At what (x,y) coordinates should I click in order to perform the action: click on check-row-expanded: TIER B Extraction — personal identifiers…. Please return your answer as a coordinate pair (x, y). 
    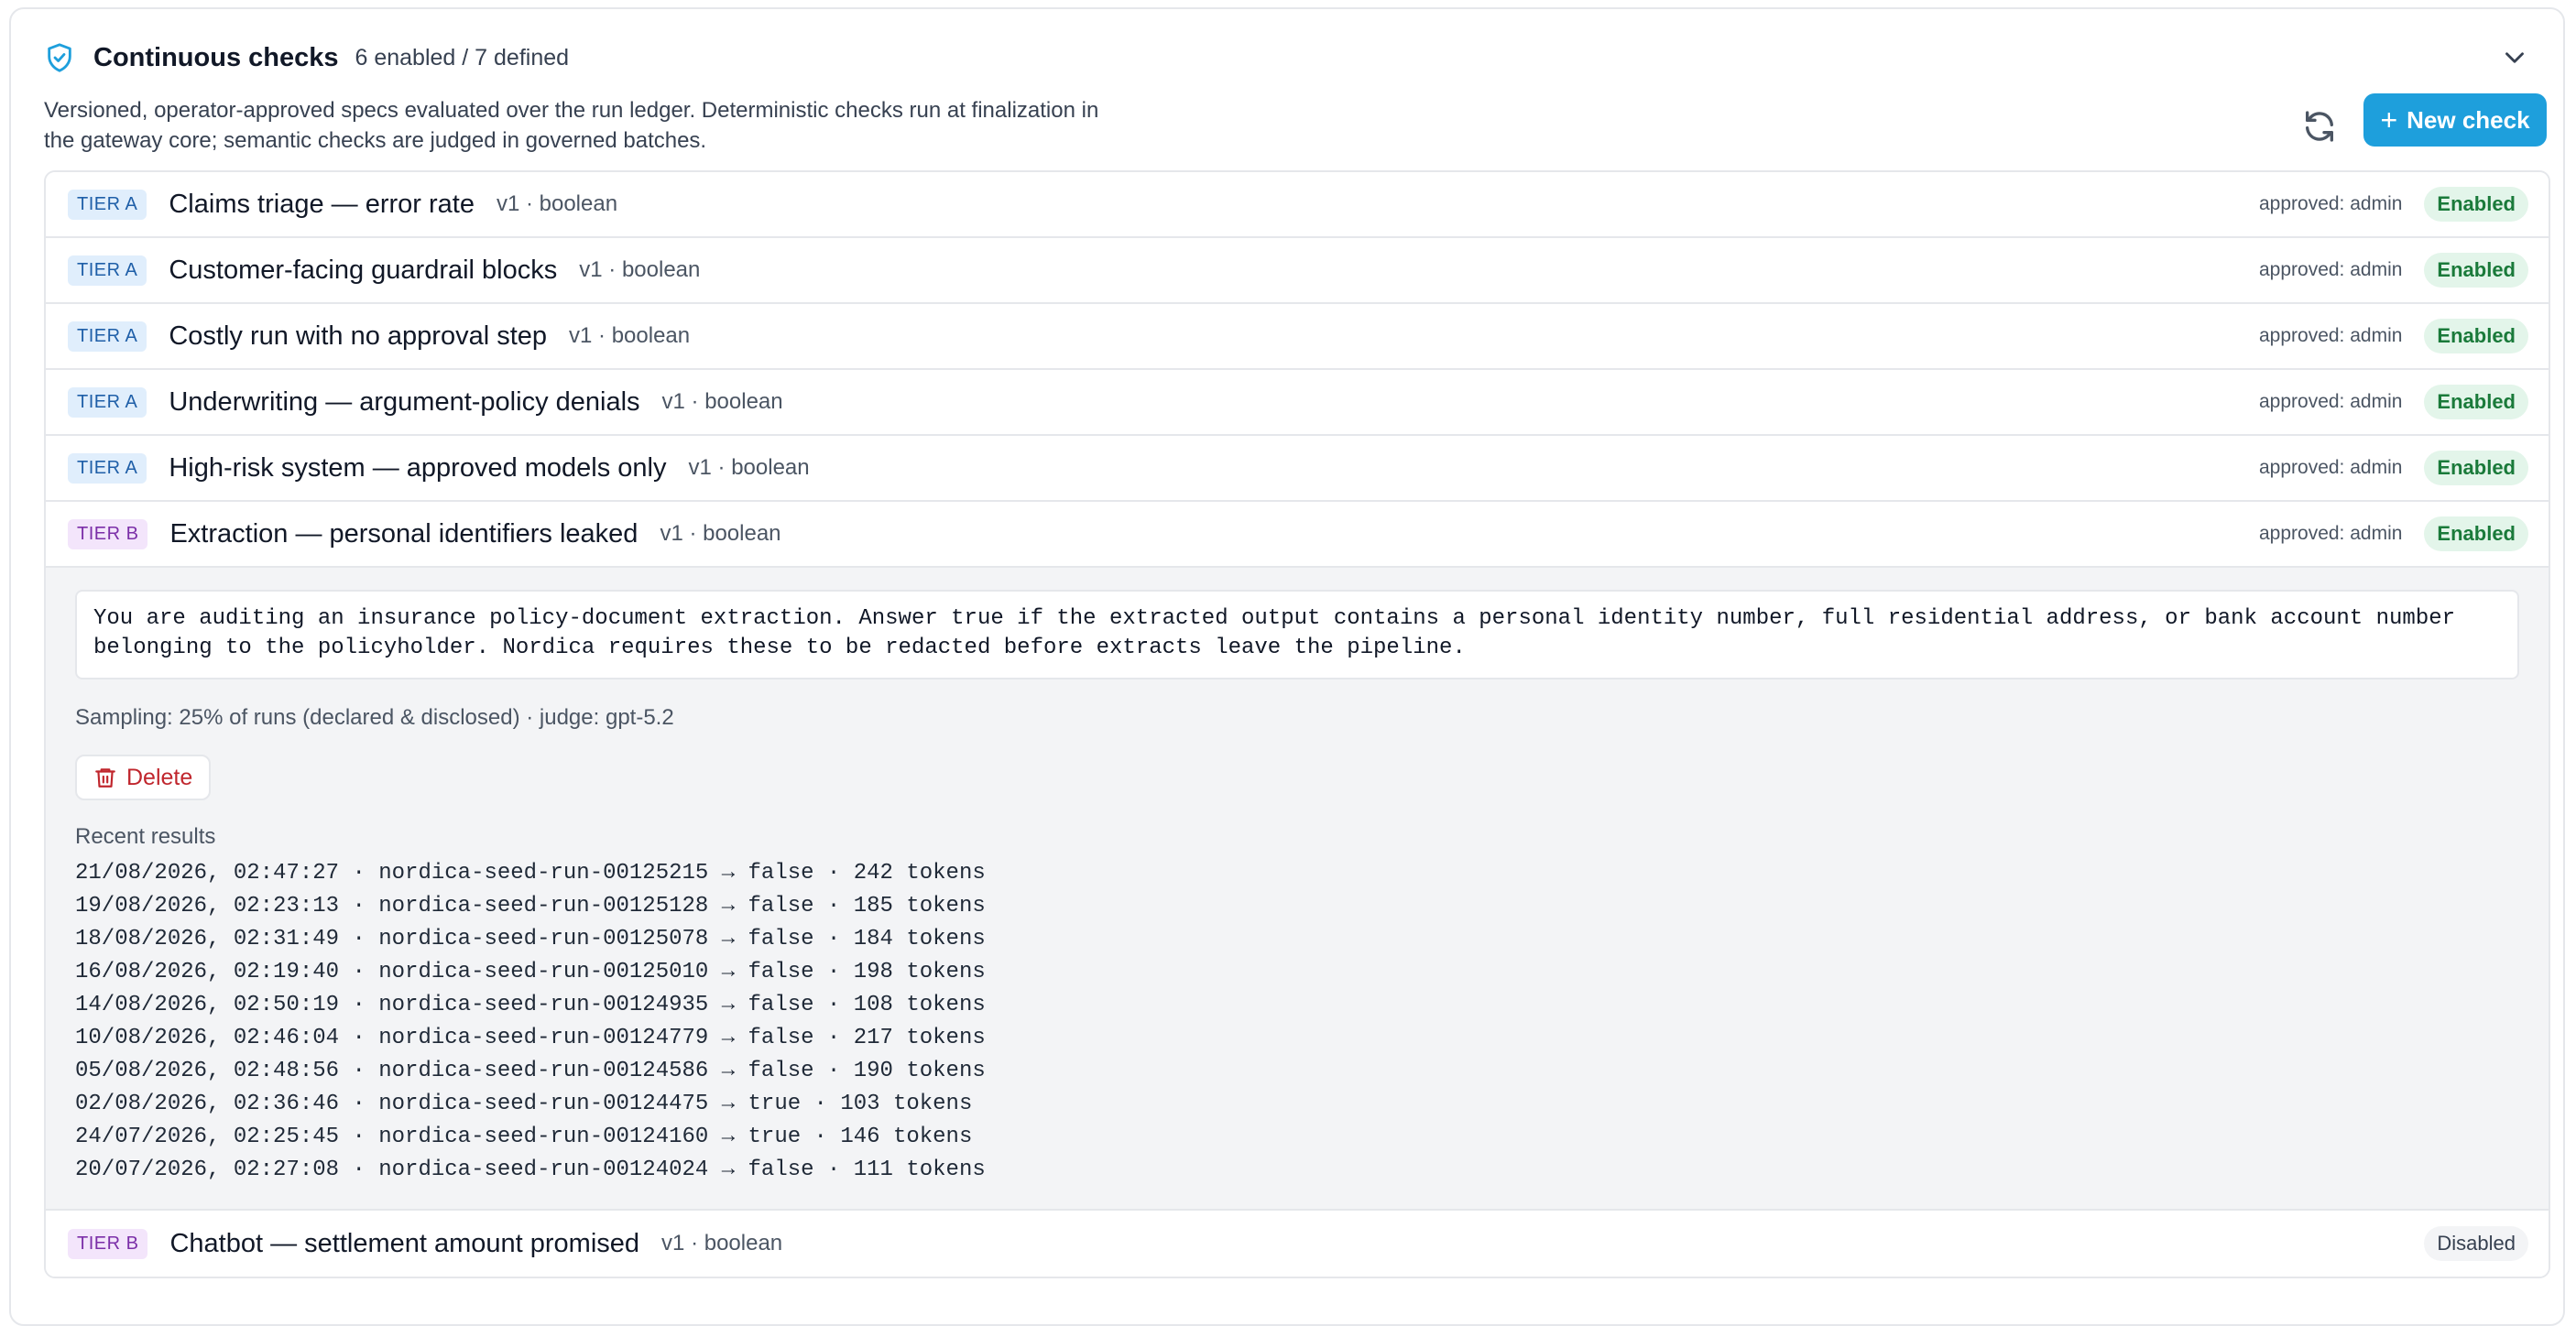
    Looking at the image, I should click on (1298, 535).